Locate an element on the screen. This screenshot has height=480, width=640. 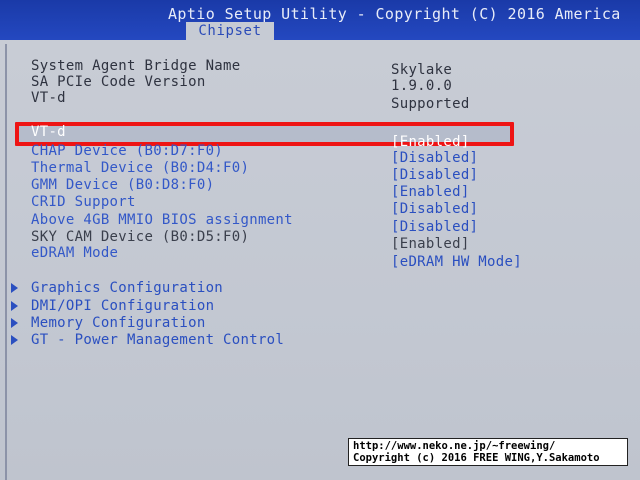
setting-value-edram: [eDRAM HW Mode] is located at coordinates (456, 262).